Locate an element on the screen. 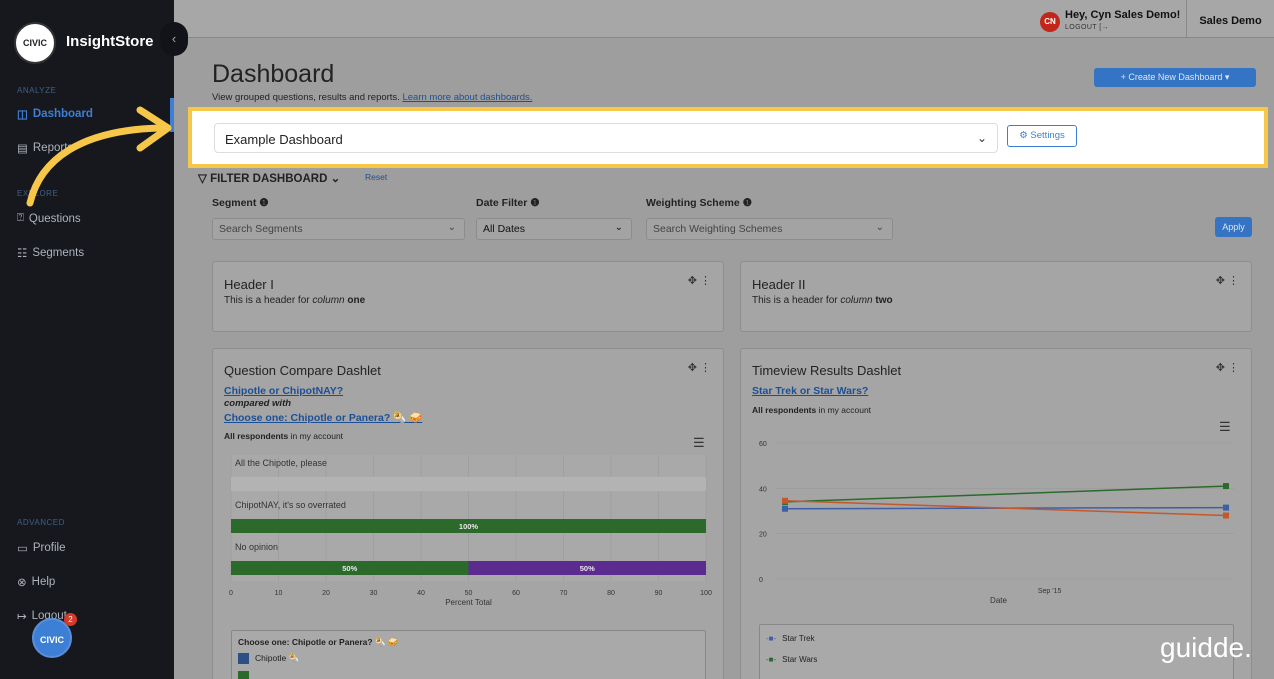 This screenshot has height=679, width=1274. card-text: This is a header for column one is located at coordinates (294, 300).